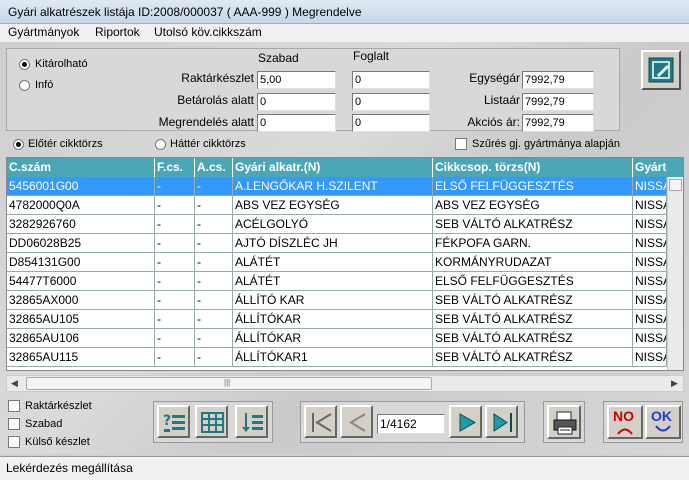  Describe the element at coordinates (564, 422) in the screenshot. I see `print-button` at that location.